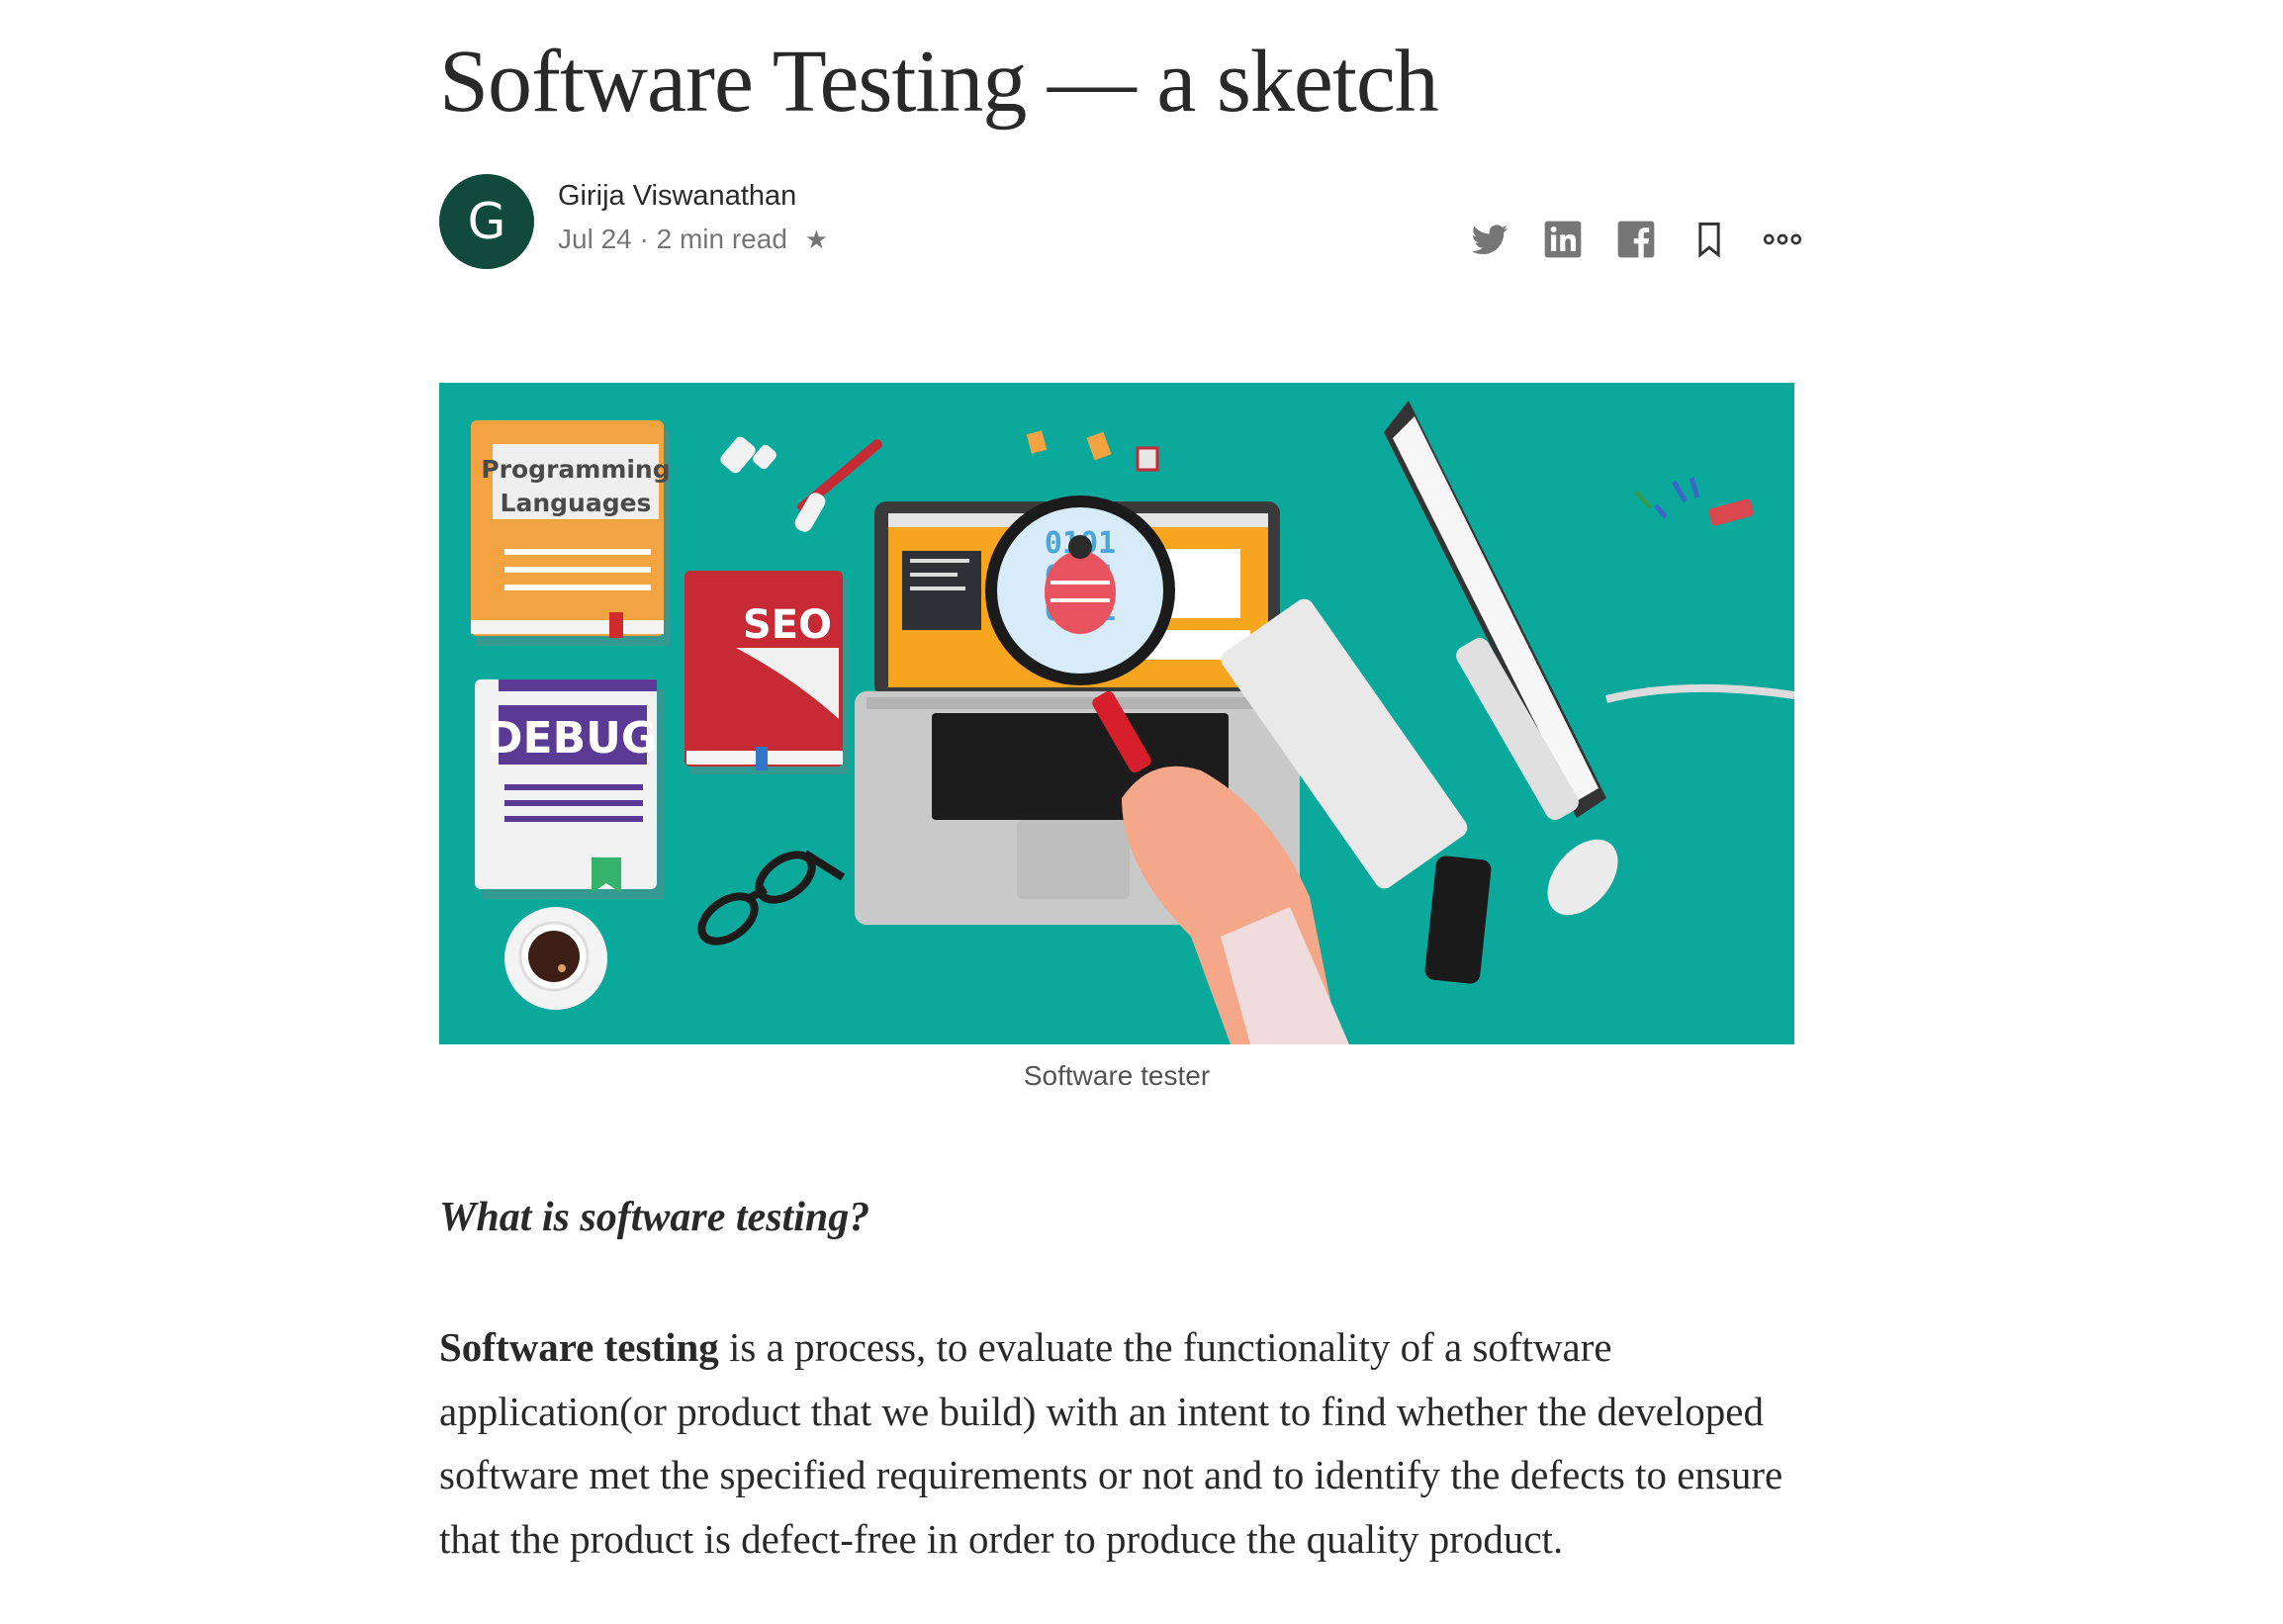 This screenshot has width=2283, height=1624. Describe the element at coordinates (1782, 239) in the screenshot. I see `more-icon` at that location.